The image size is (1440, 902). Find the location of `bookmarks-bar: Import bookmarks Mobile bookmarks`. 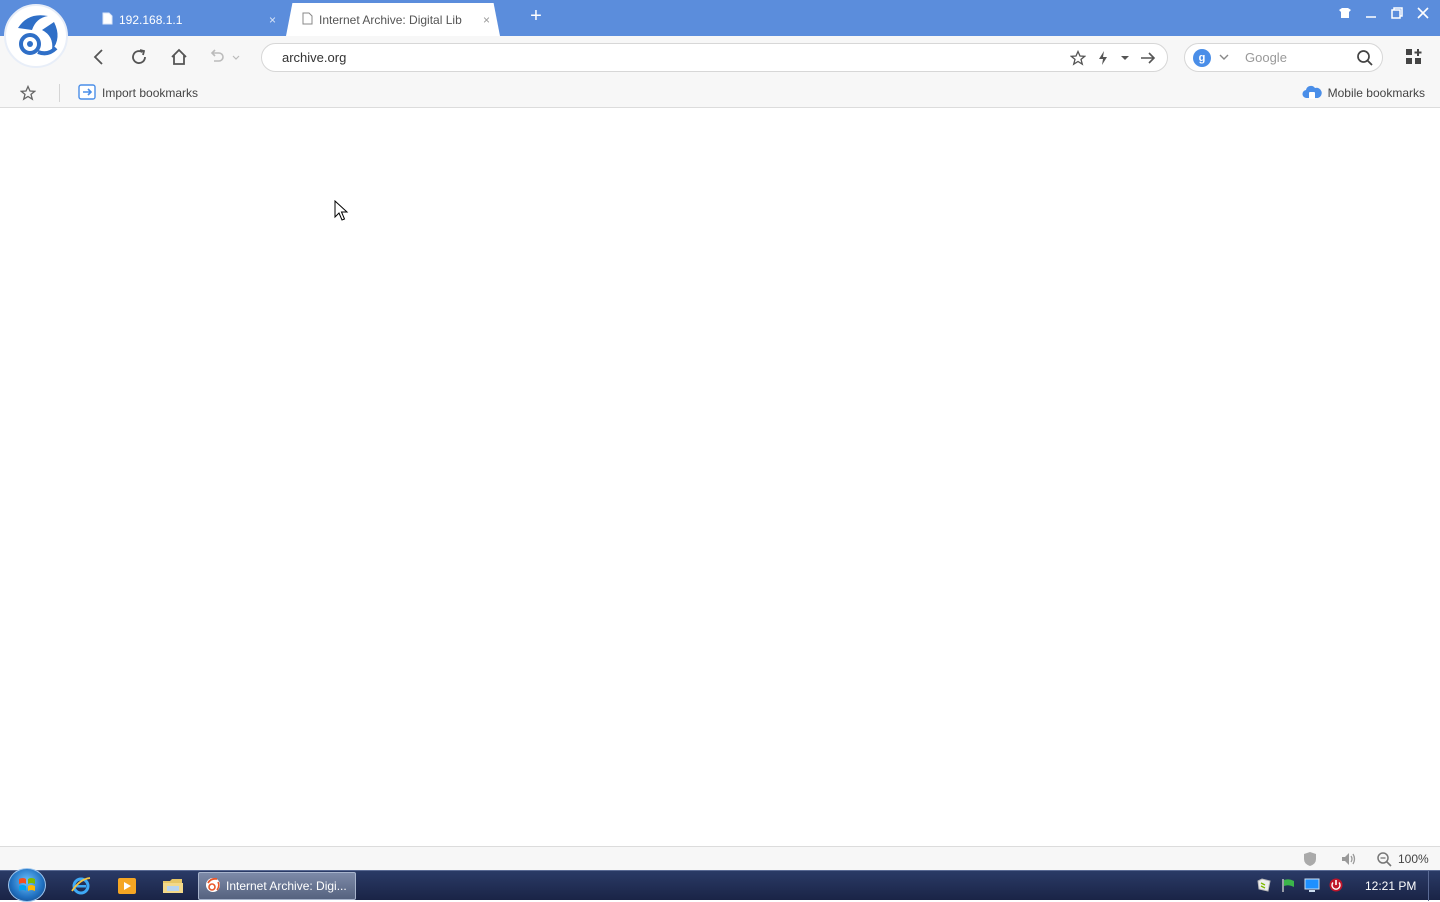

bookmarks-bar: Import bookmarks Mobile bookmarks is located at coordinates (720, 93).